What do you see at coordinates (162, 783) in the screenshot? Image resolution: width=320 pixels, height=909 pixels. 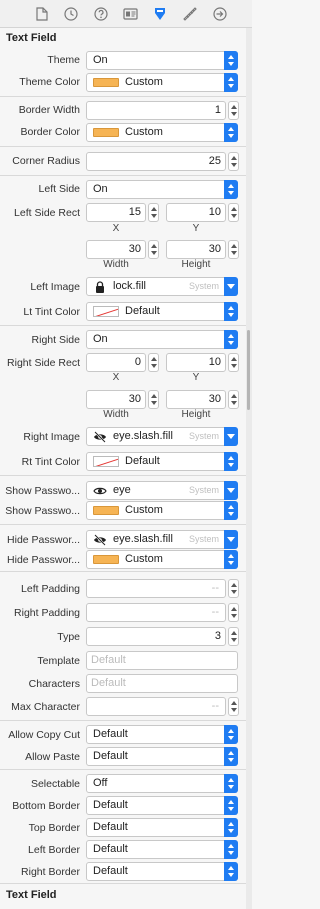 I see `selectable-popup: Off` at bounding box center [162, 783].